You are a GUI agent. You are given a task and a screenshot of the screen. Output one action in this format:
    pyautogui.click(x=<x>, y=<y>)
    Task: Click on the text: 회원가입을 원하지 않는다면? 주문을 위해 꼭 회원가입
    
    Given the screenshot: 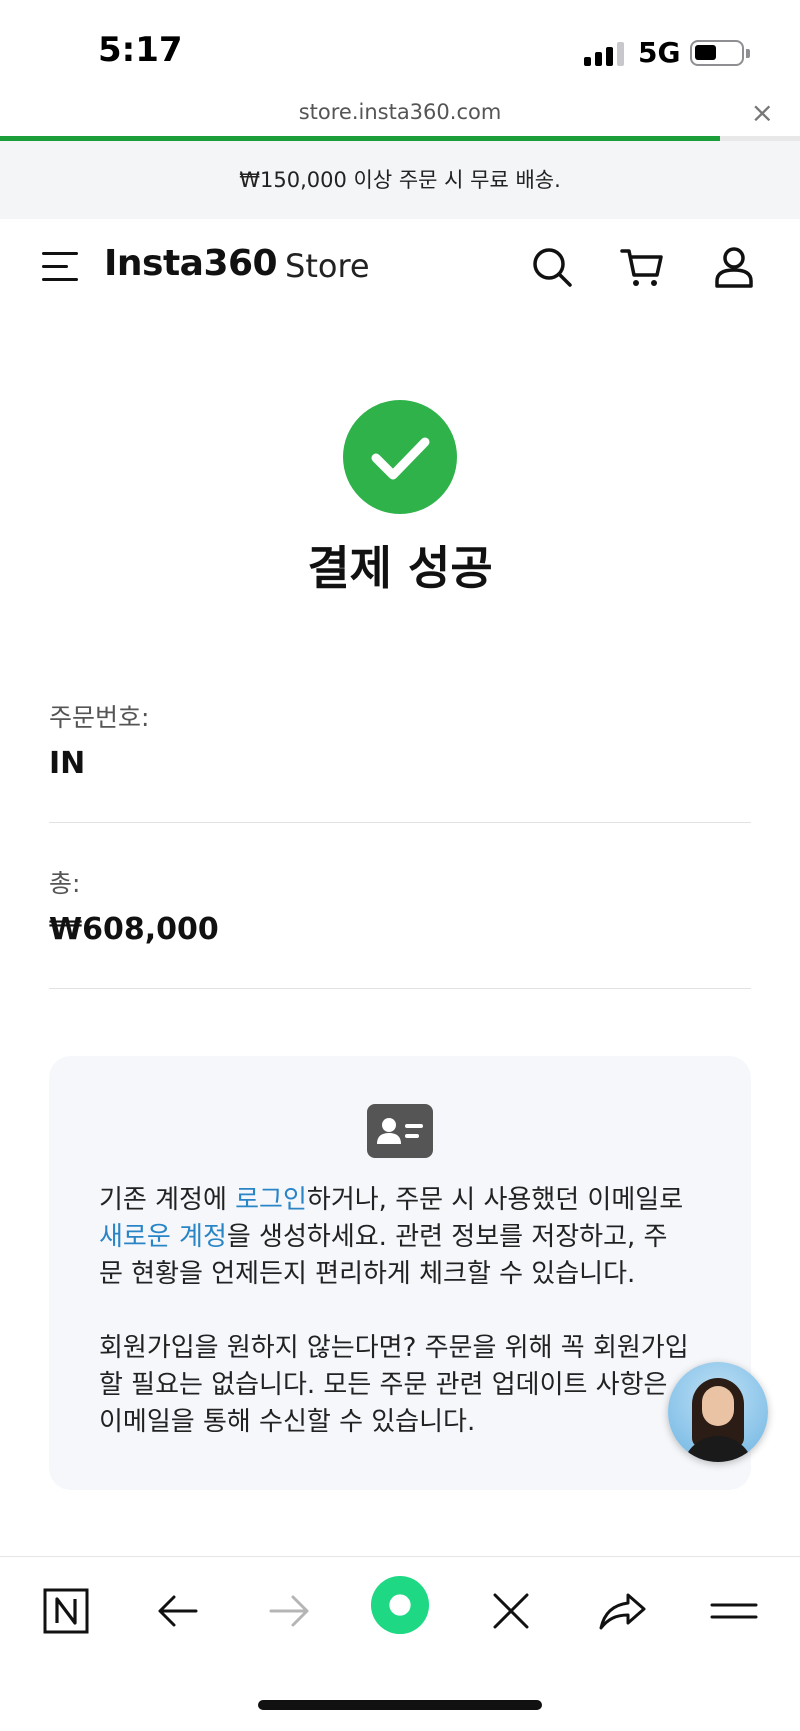 What is the action you would take?
    pyautogui.click(x=394, y=1348)
    